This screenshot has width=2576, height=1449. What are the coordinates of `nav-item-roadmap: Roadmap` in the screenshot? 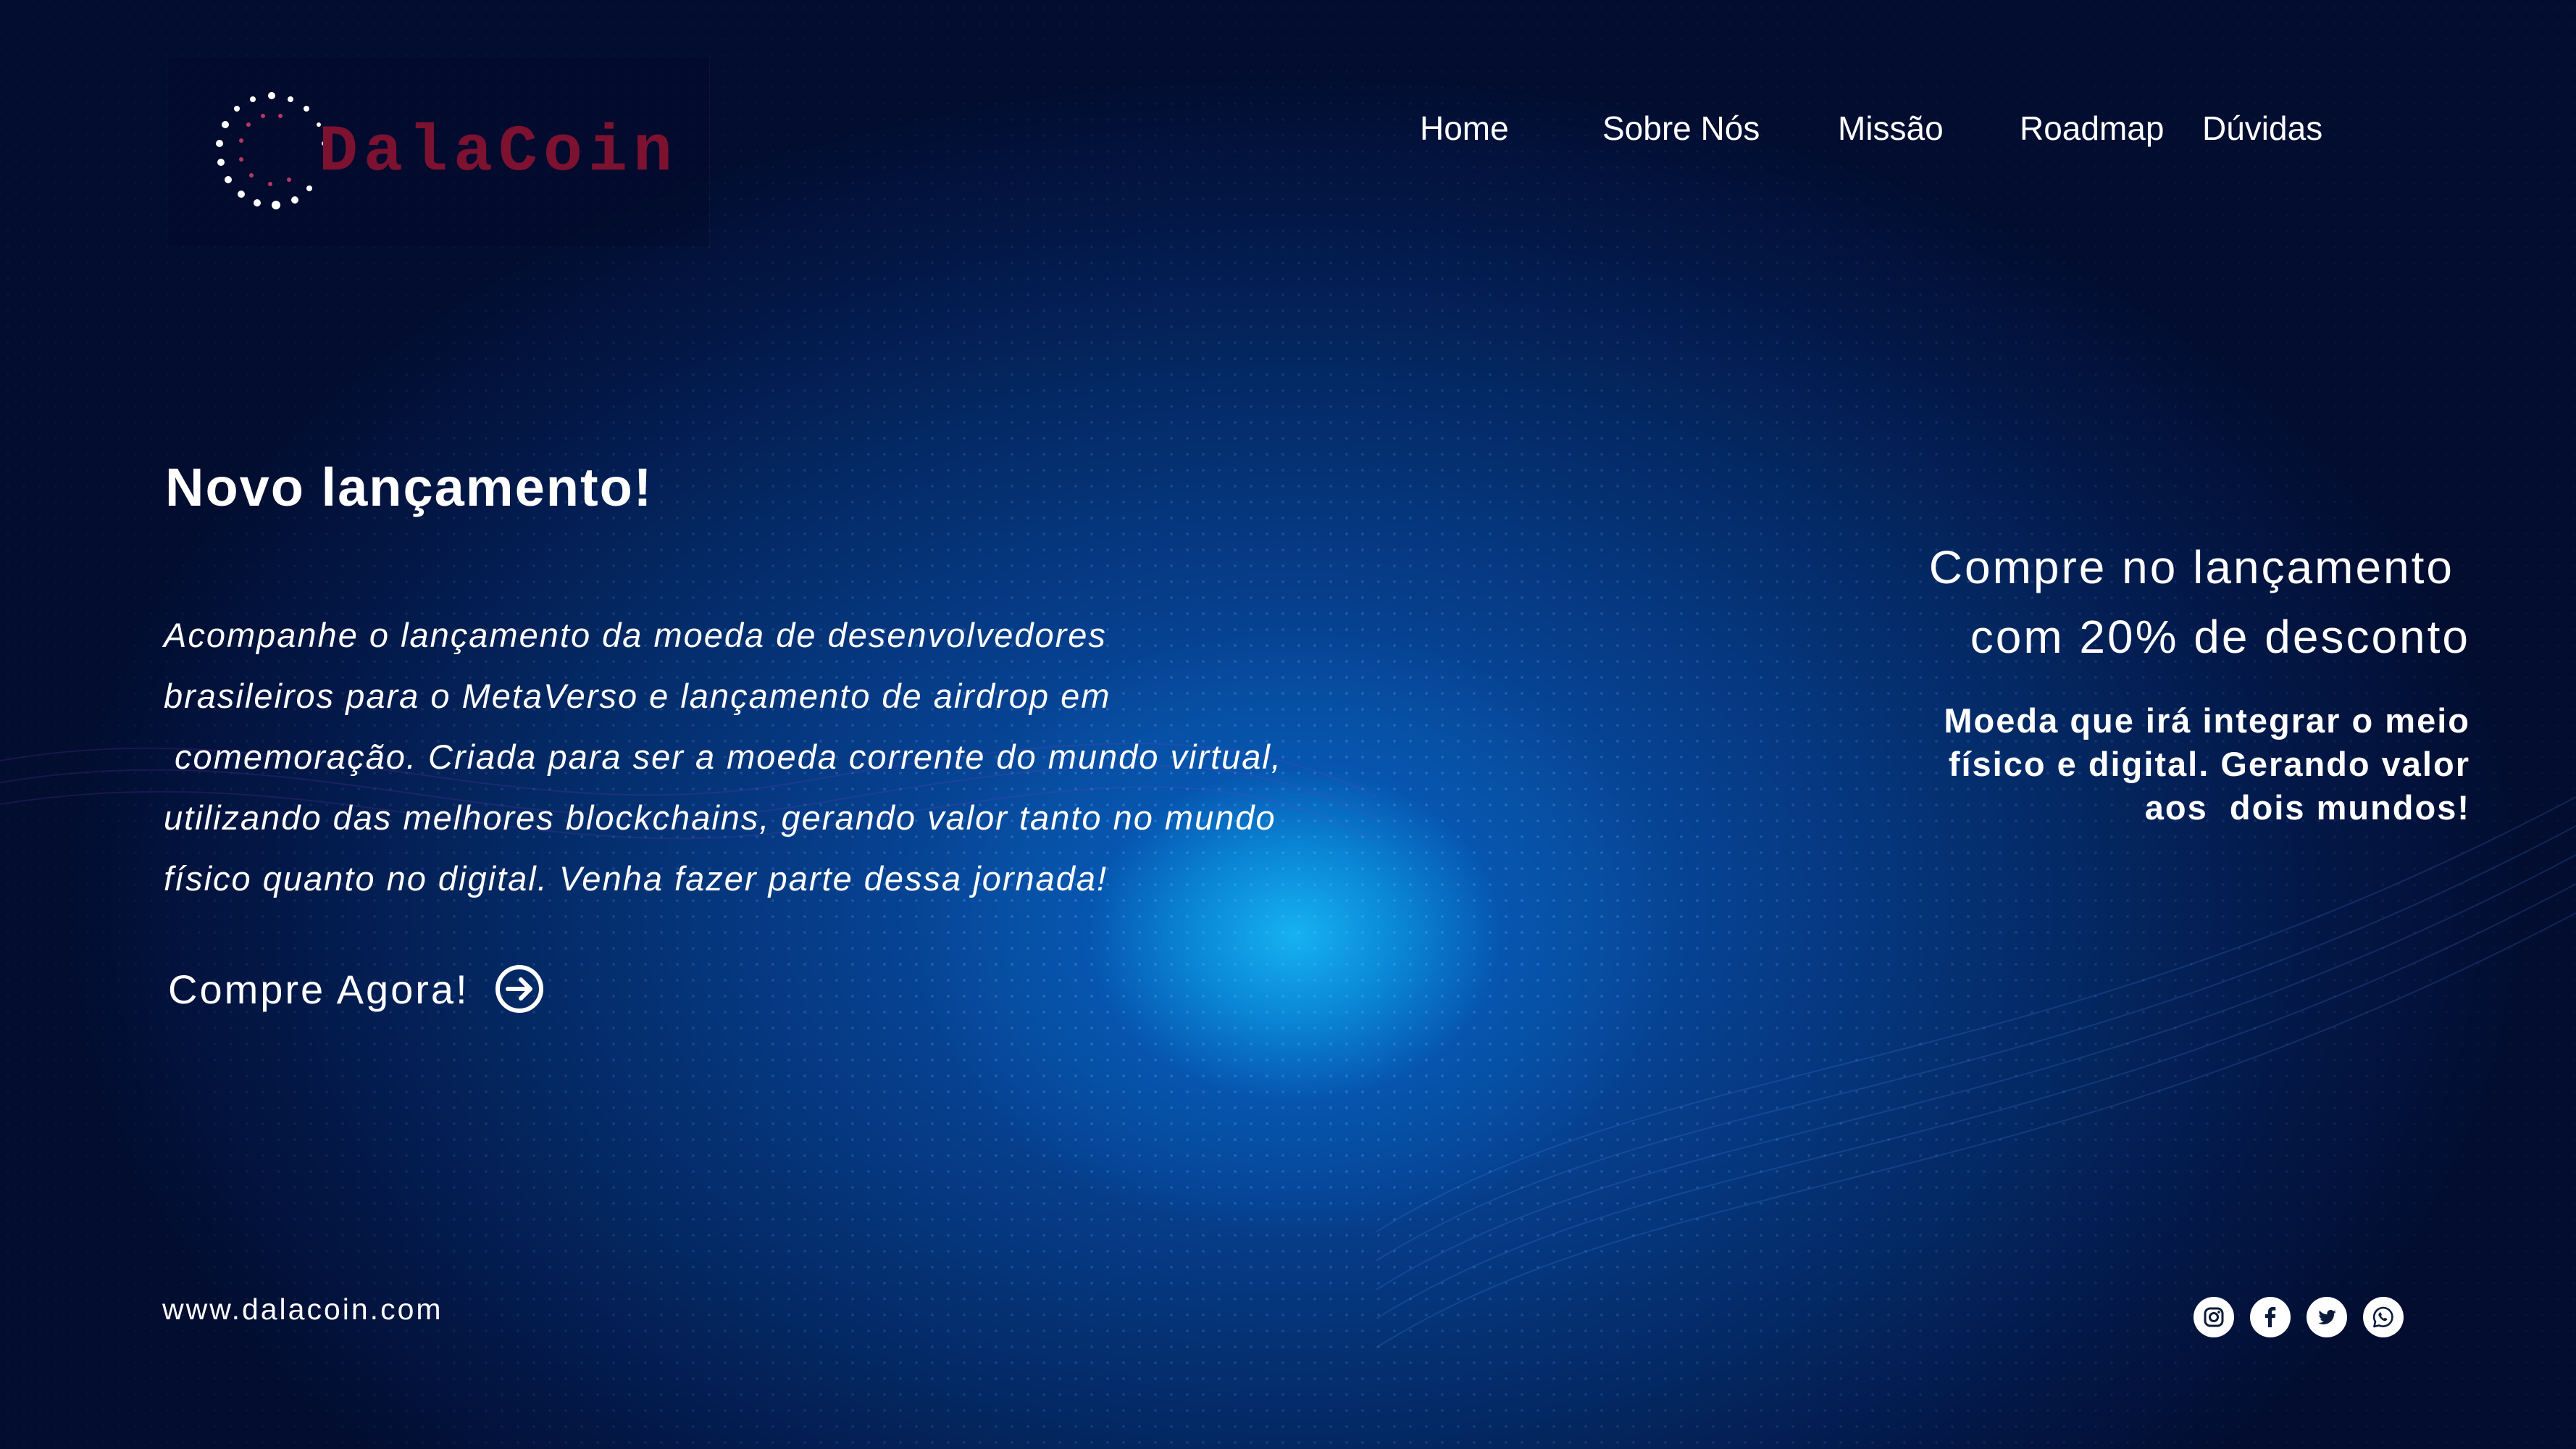 It's located at (2092, 128).